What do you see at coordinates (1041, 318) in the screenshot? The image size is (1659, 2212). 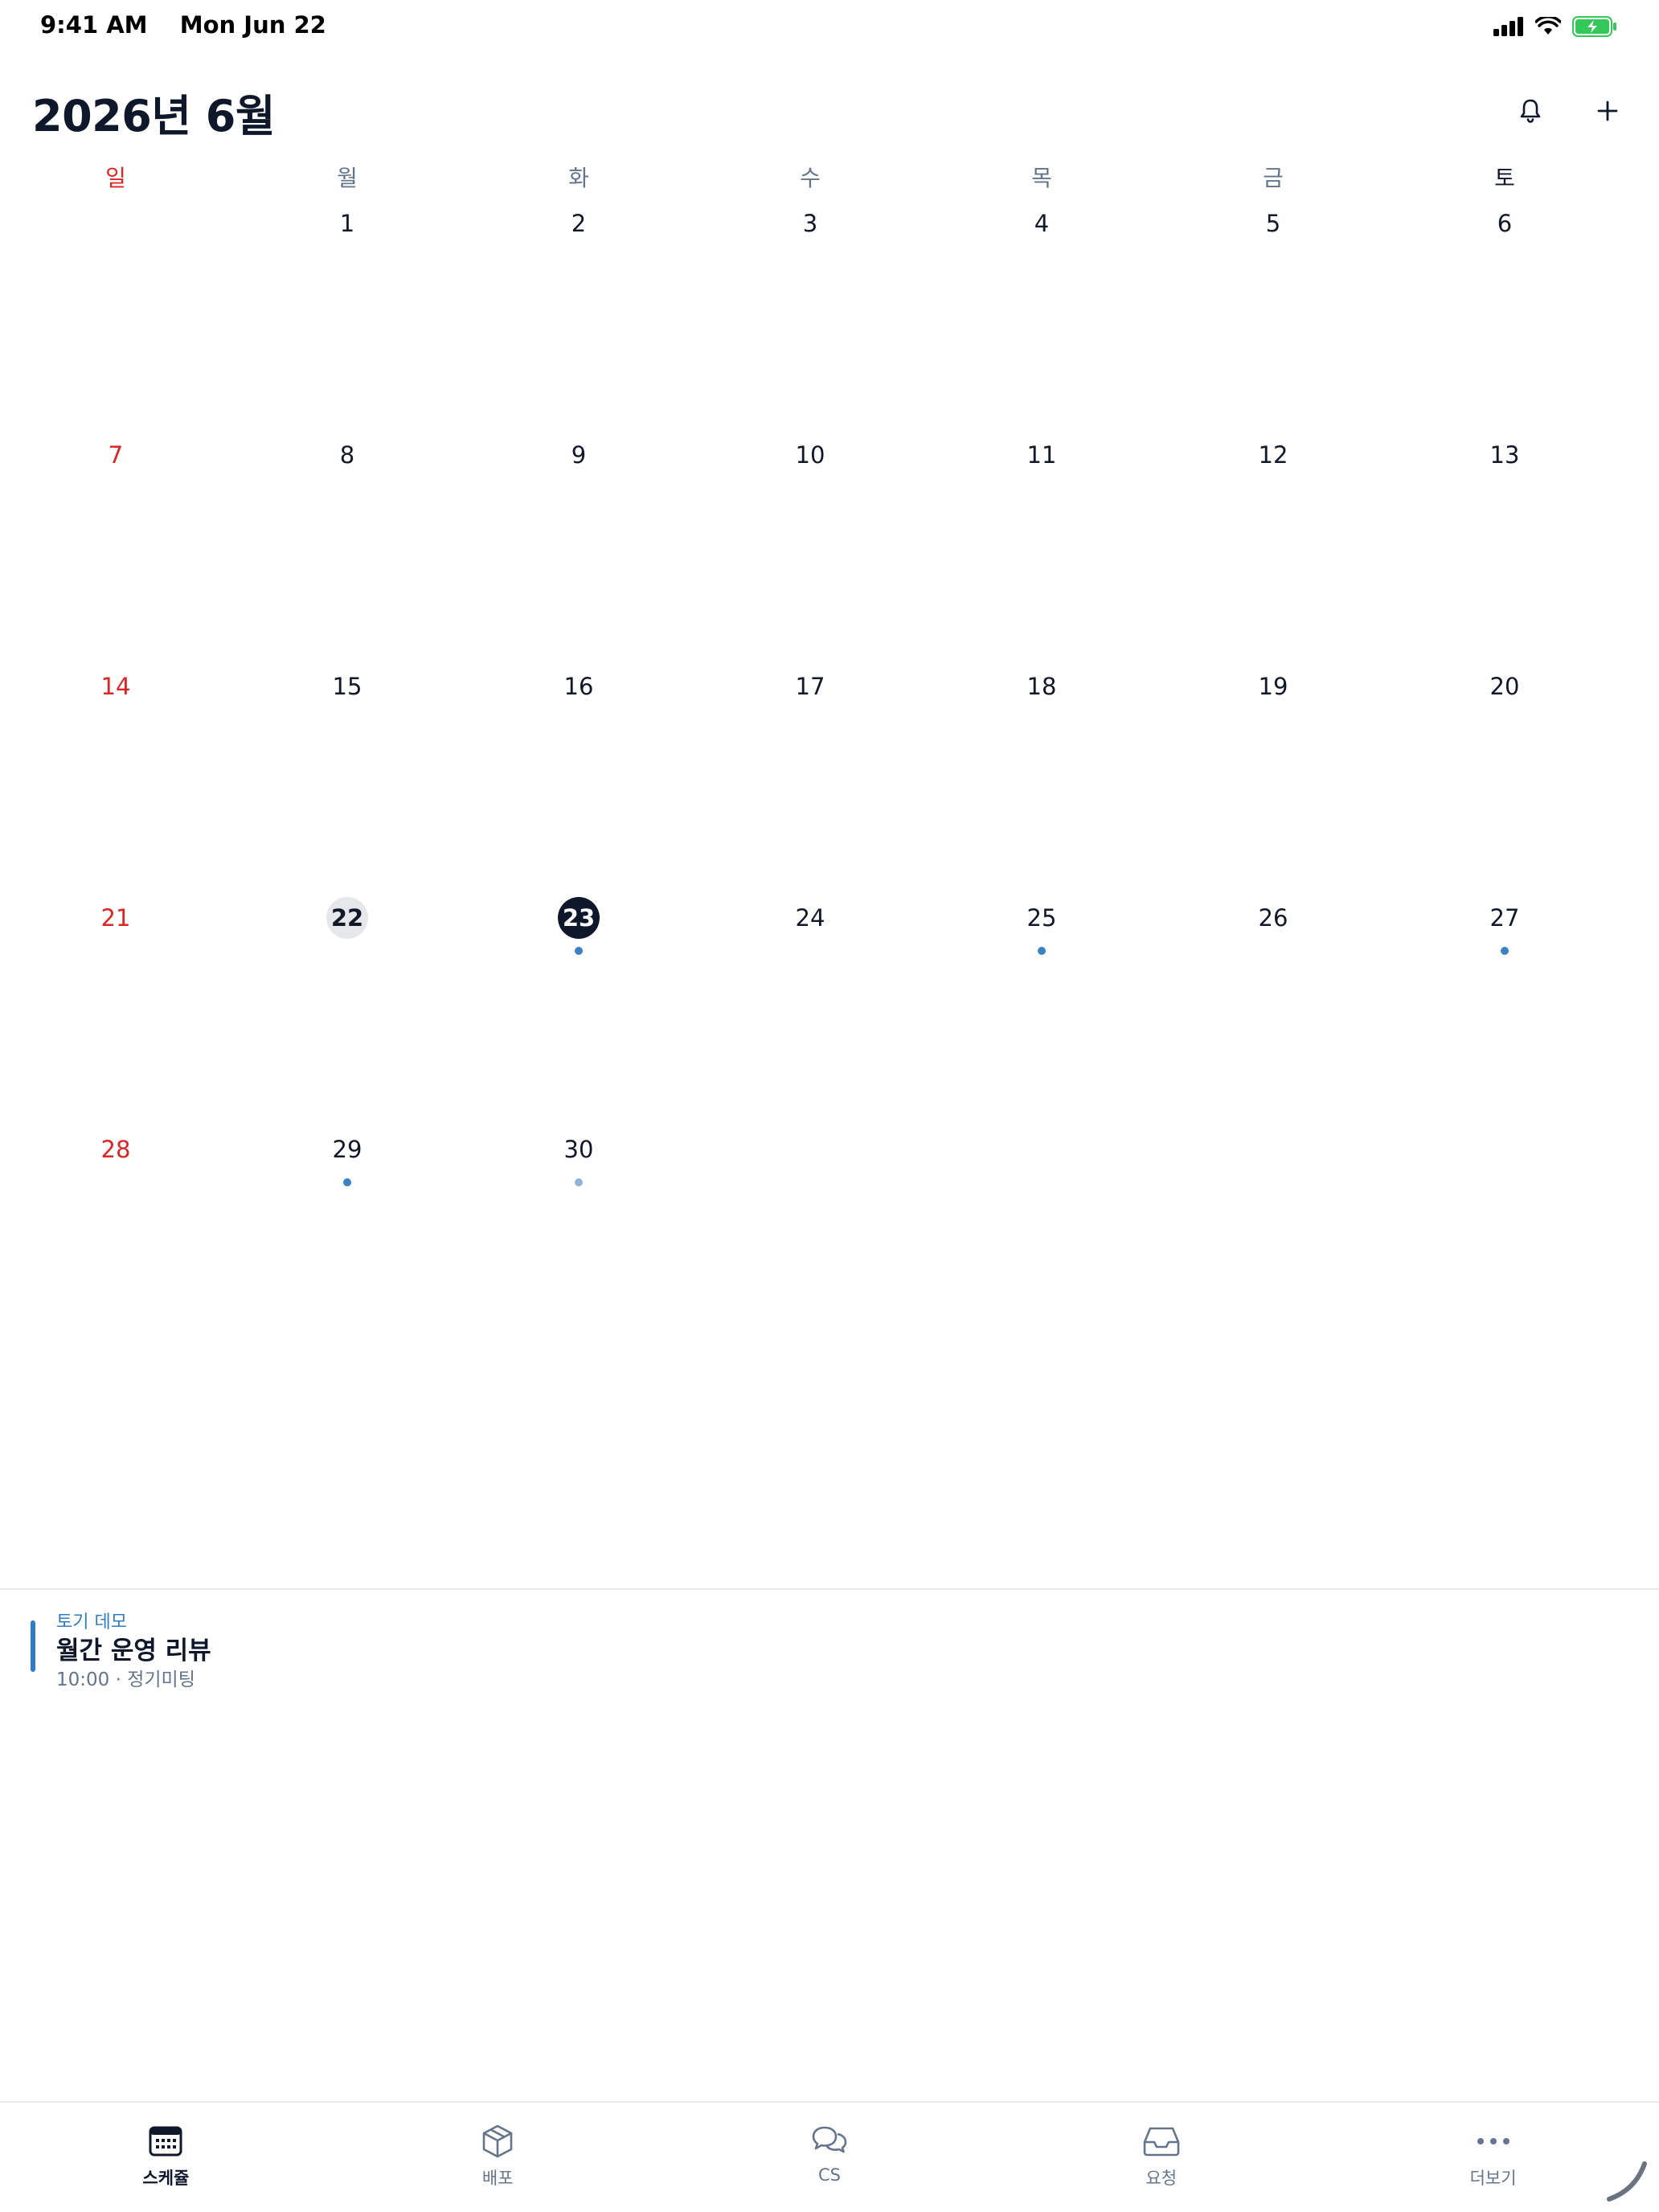 I see `calendar-day: 4` at bounding box center [1041, 318].